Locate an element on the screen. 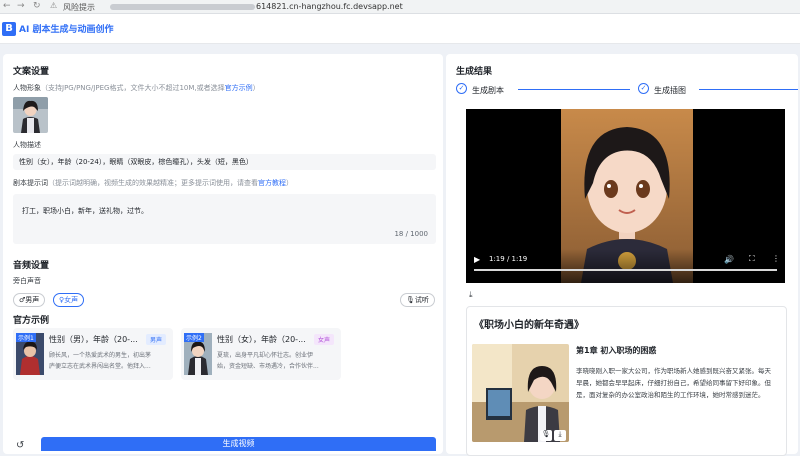 This screenshot has width=800, height=456. reset-icon: ↺ is located at coordinates (20, 445).